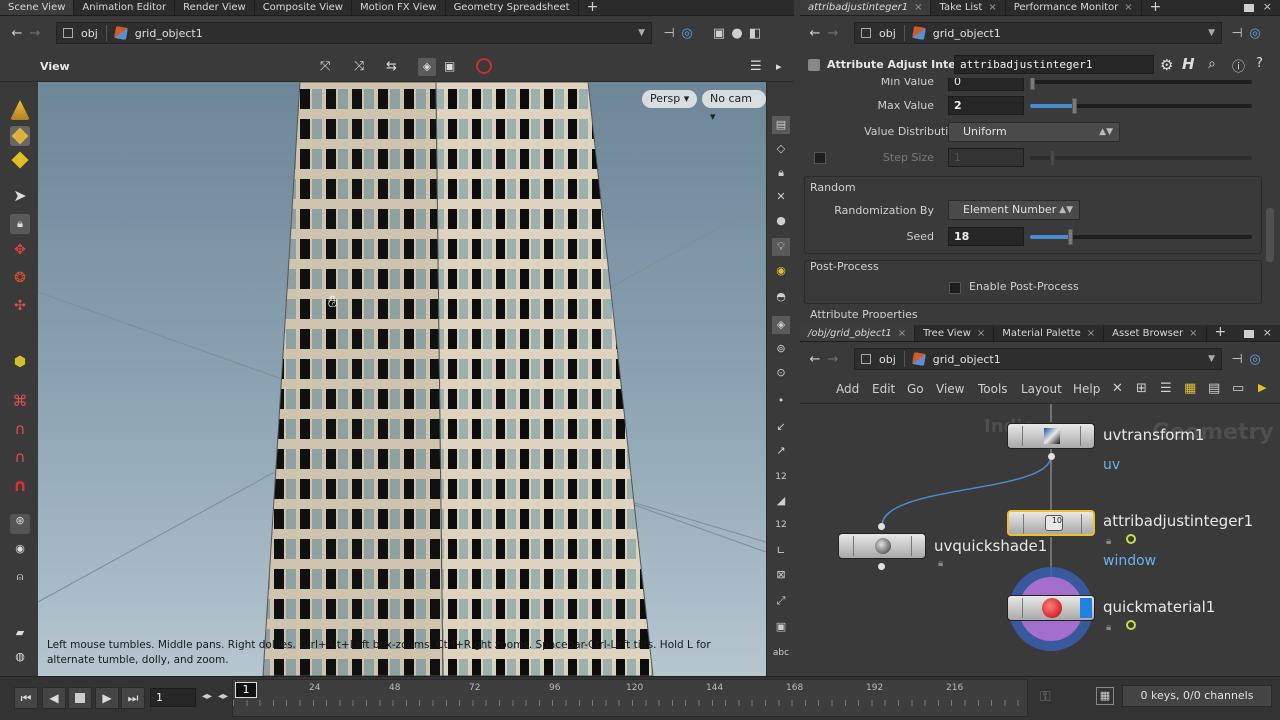 Image resolution: width=1280 pixels, height=720 pixels. I want to click on max-value-slider, so click(1141, 106).